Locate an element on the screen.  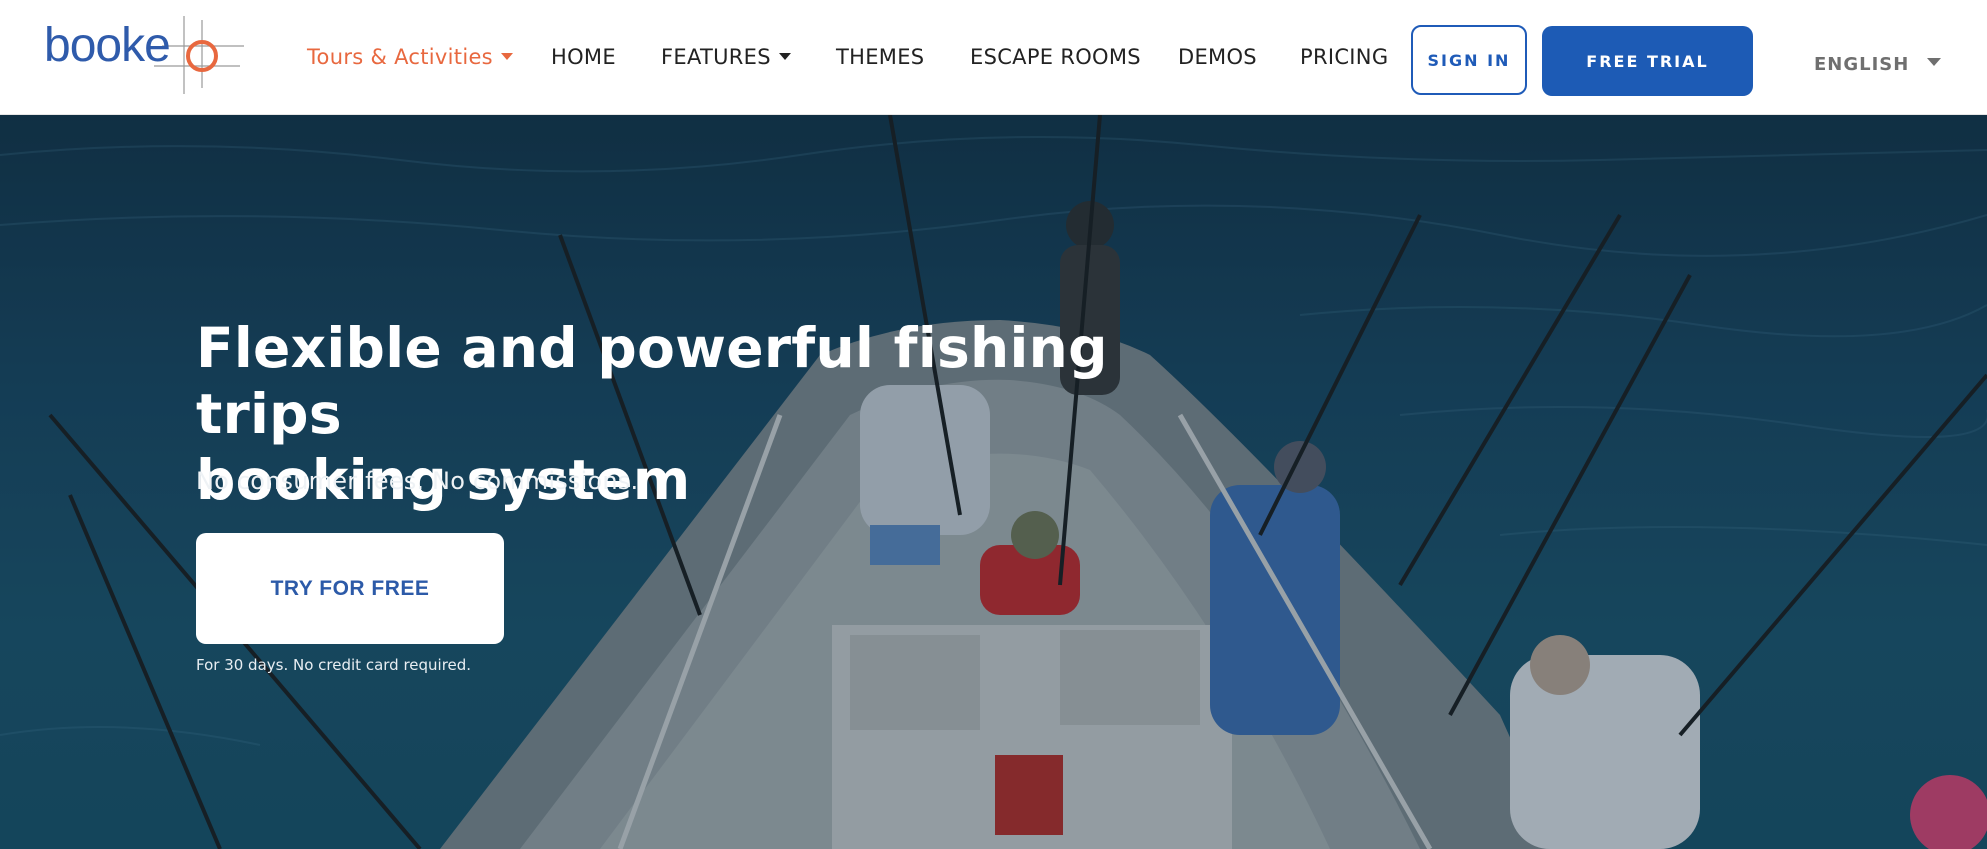
hero-subtitle: No consumer fees. No commissions. is located at coordinates (417, 481).